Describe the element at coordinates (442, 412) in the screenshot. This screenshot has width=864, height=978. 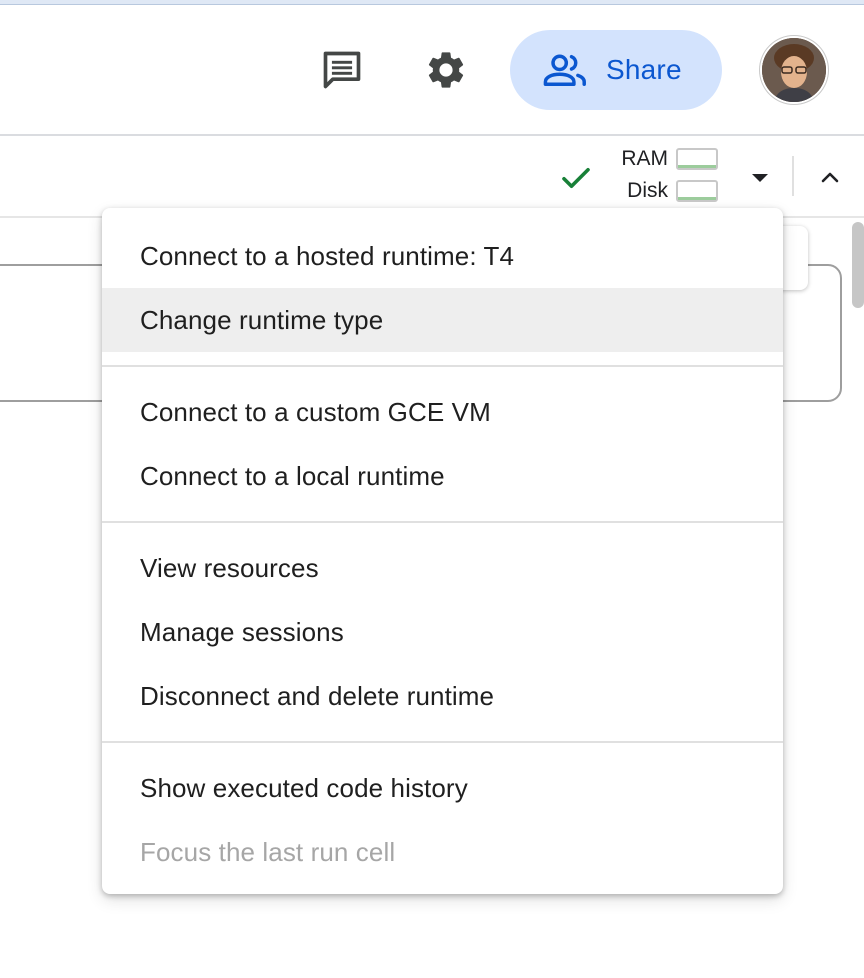
I see `menu-item-connect-to-a-custom-gce-vm: Connect to a custom GCE VM` at that location.